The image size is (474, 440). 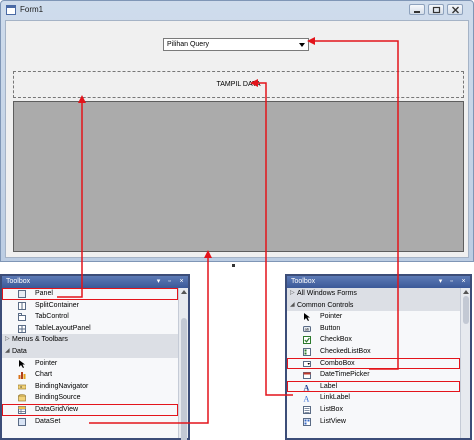 What do you see at coordinates (63, 328) in the screenshot?
I see `toolbox-item-label: TableLayoutPanel` at bounding box center [63, 328].